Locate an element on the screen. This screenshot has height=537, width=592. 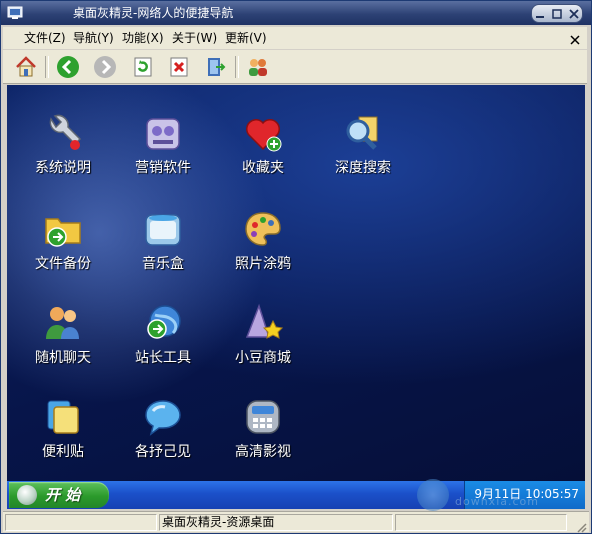
music-box-icon is located at coordinates (163, 230).